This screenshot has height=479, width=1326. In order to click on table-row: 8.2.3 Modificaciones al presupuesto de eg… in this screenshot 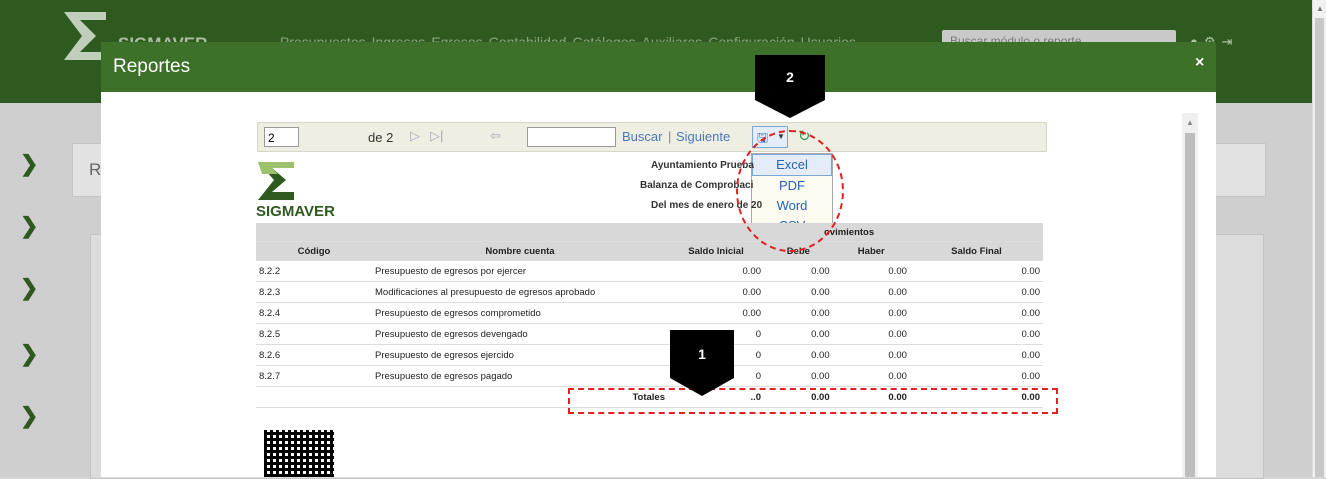, I will do `click(649, 292)`.